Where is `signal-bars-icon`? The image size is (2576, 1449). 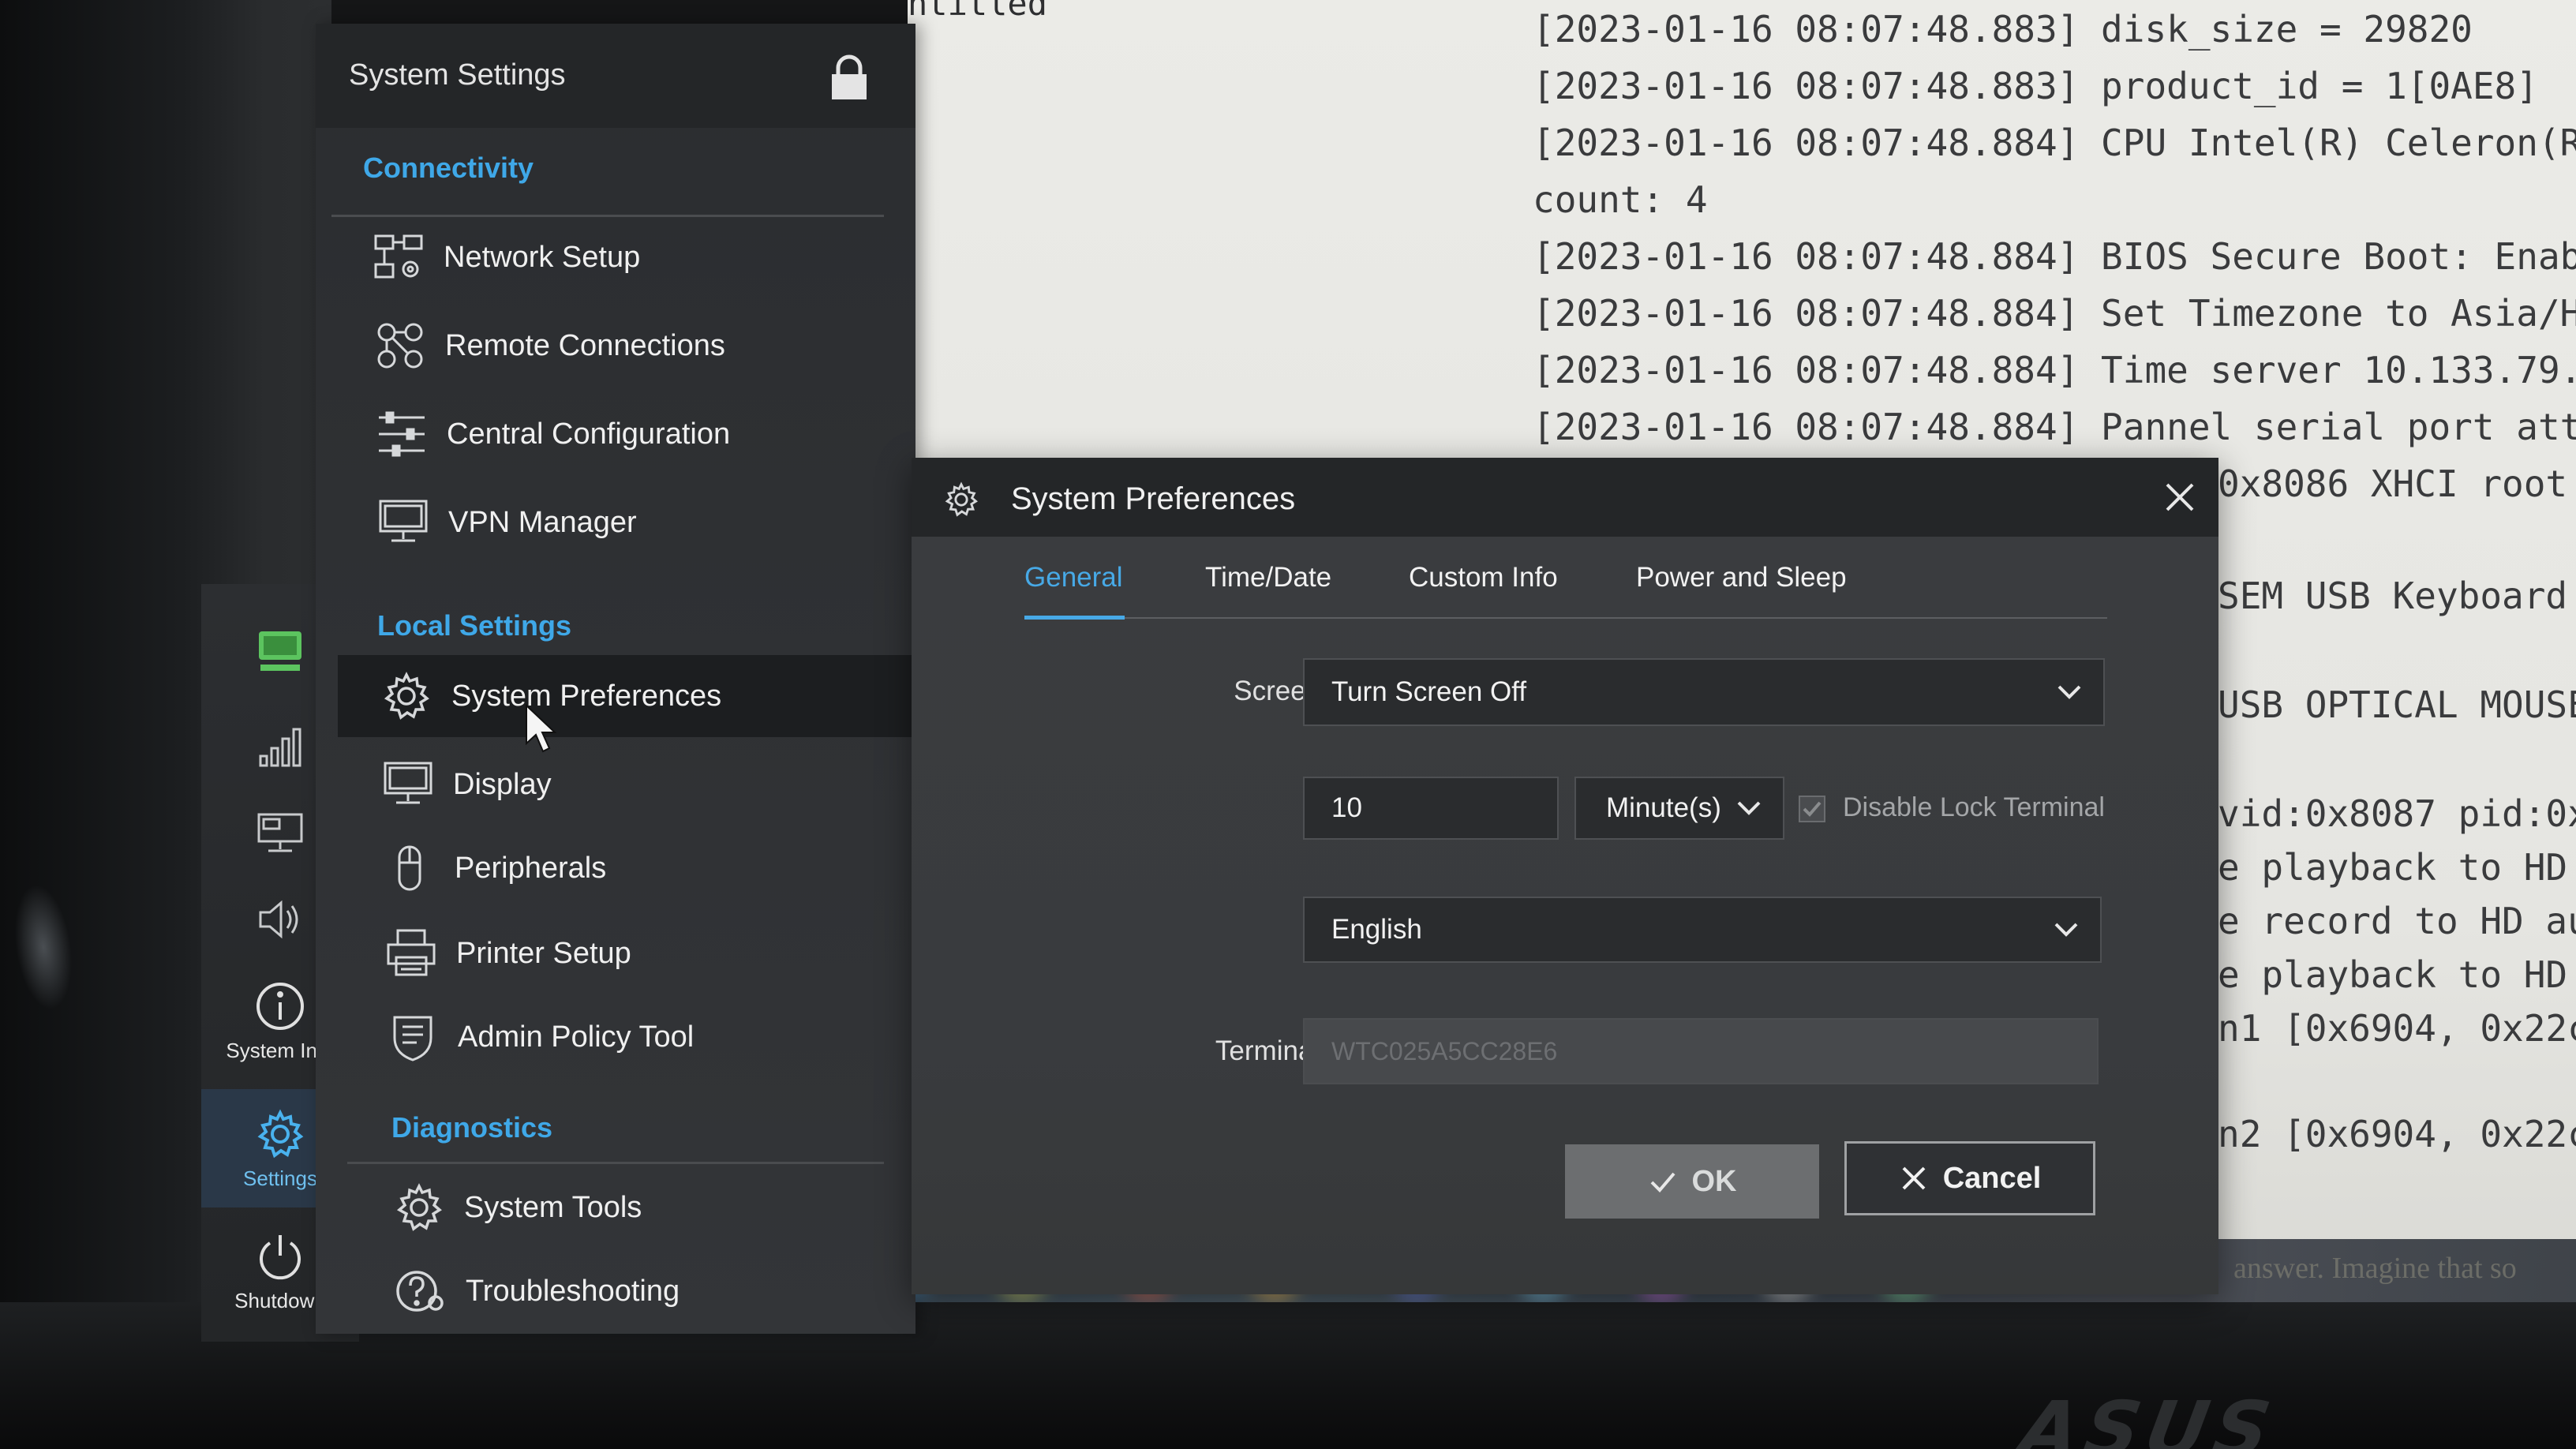 signal-bars-icon is located at coordinates (280, 747).